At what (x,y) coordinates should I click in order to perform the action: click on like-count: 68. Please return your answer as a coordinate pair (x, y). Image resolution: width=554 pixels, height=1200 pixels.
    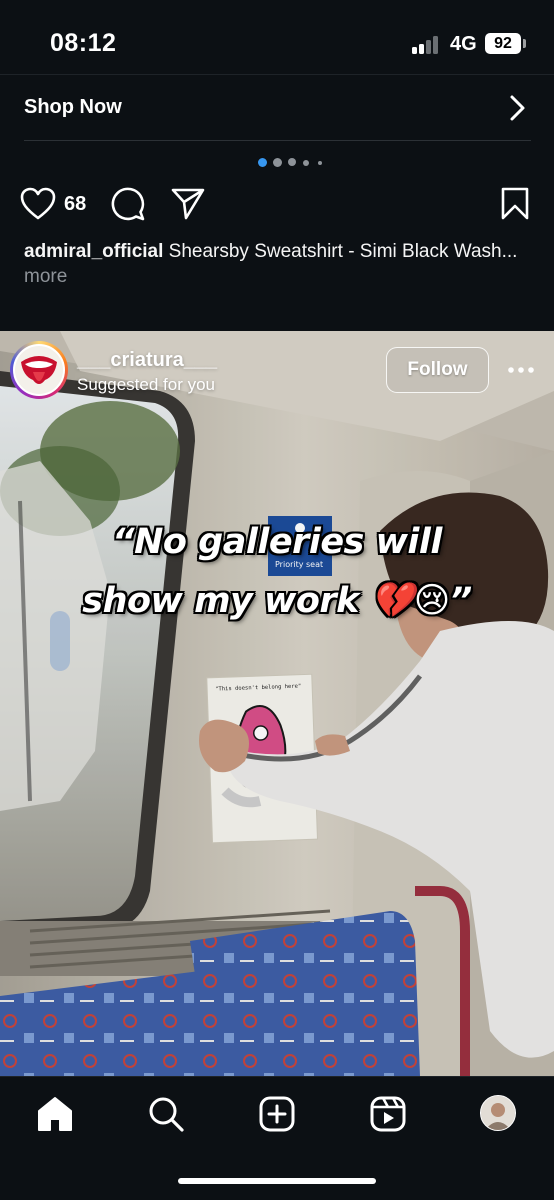
    Looking at the image, I should click on (75, 204).